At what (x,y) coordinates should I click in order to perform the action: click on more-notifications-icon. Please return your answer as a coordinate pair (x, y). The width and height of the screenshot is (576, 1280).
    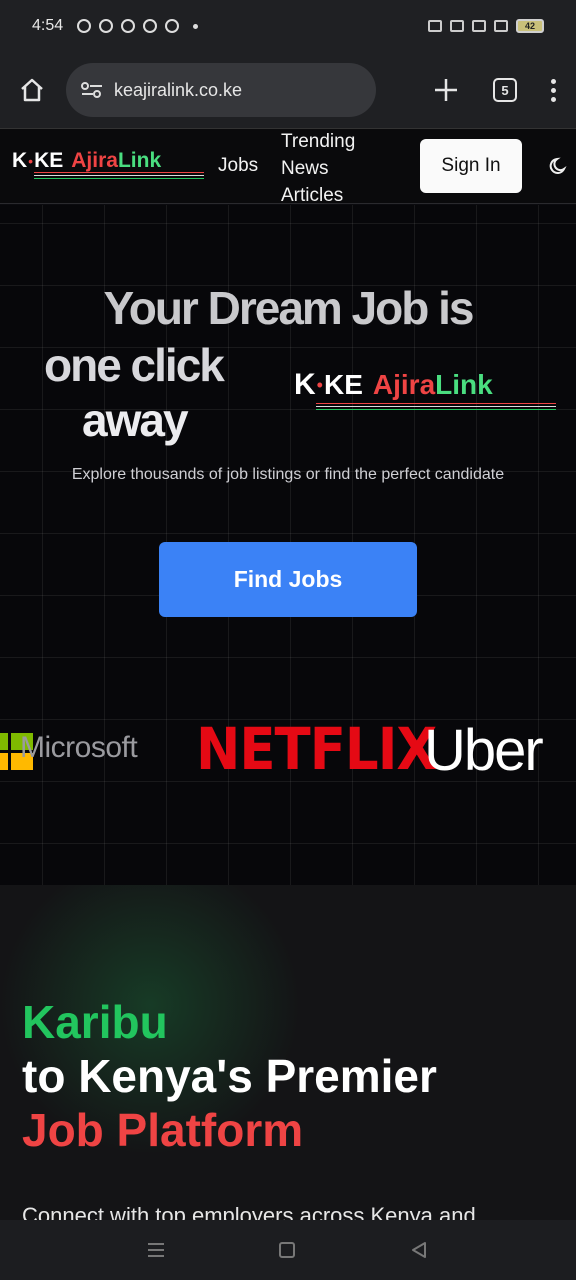
    Looking at the image, I should click on (196, 26).